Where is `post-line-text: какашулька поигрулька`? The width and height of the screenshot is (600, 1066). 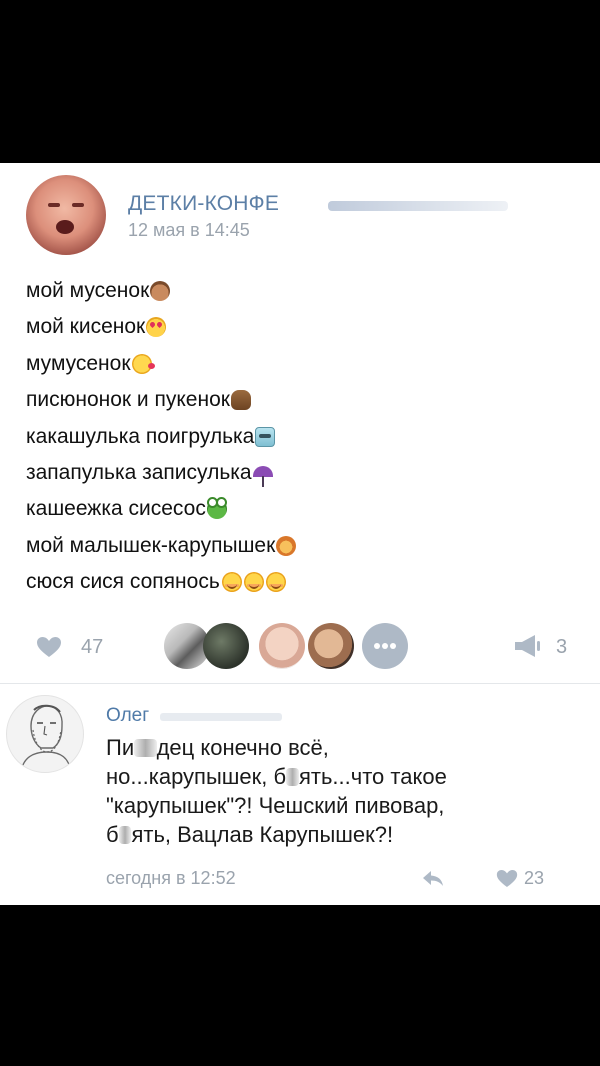
post-line-text: какашулька поигрулька is located at coordinates (140, 436).